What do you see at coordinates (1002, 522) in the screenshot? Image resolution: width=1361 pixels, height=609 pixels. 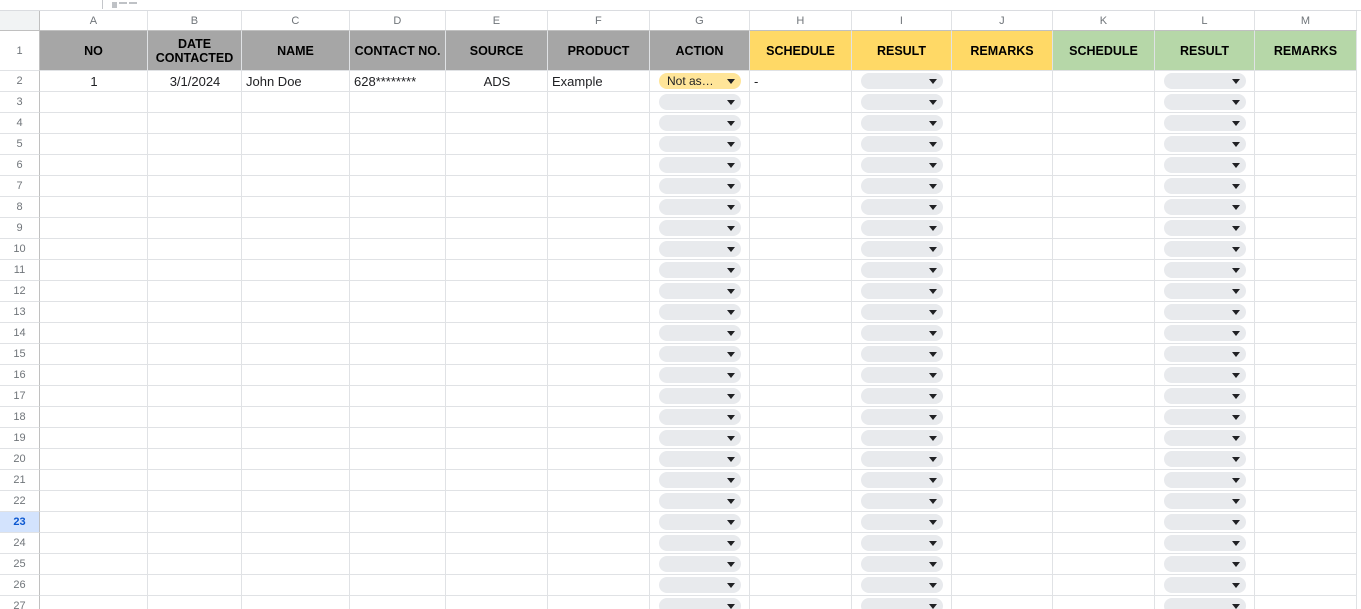 I see `cell-j23` at bounding box center [1002, 522].